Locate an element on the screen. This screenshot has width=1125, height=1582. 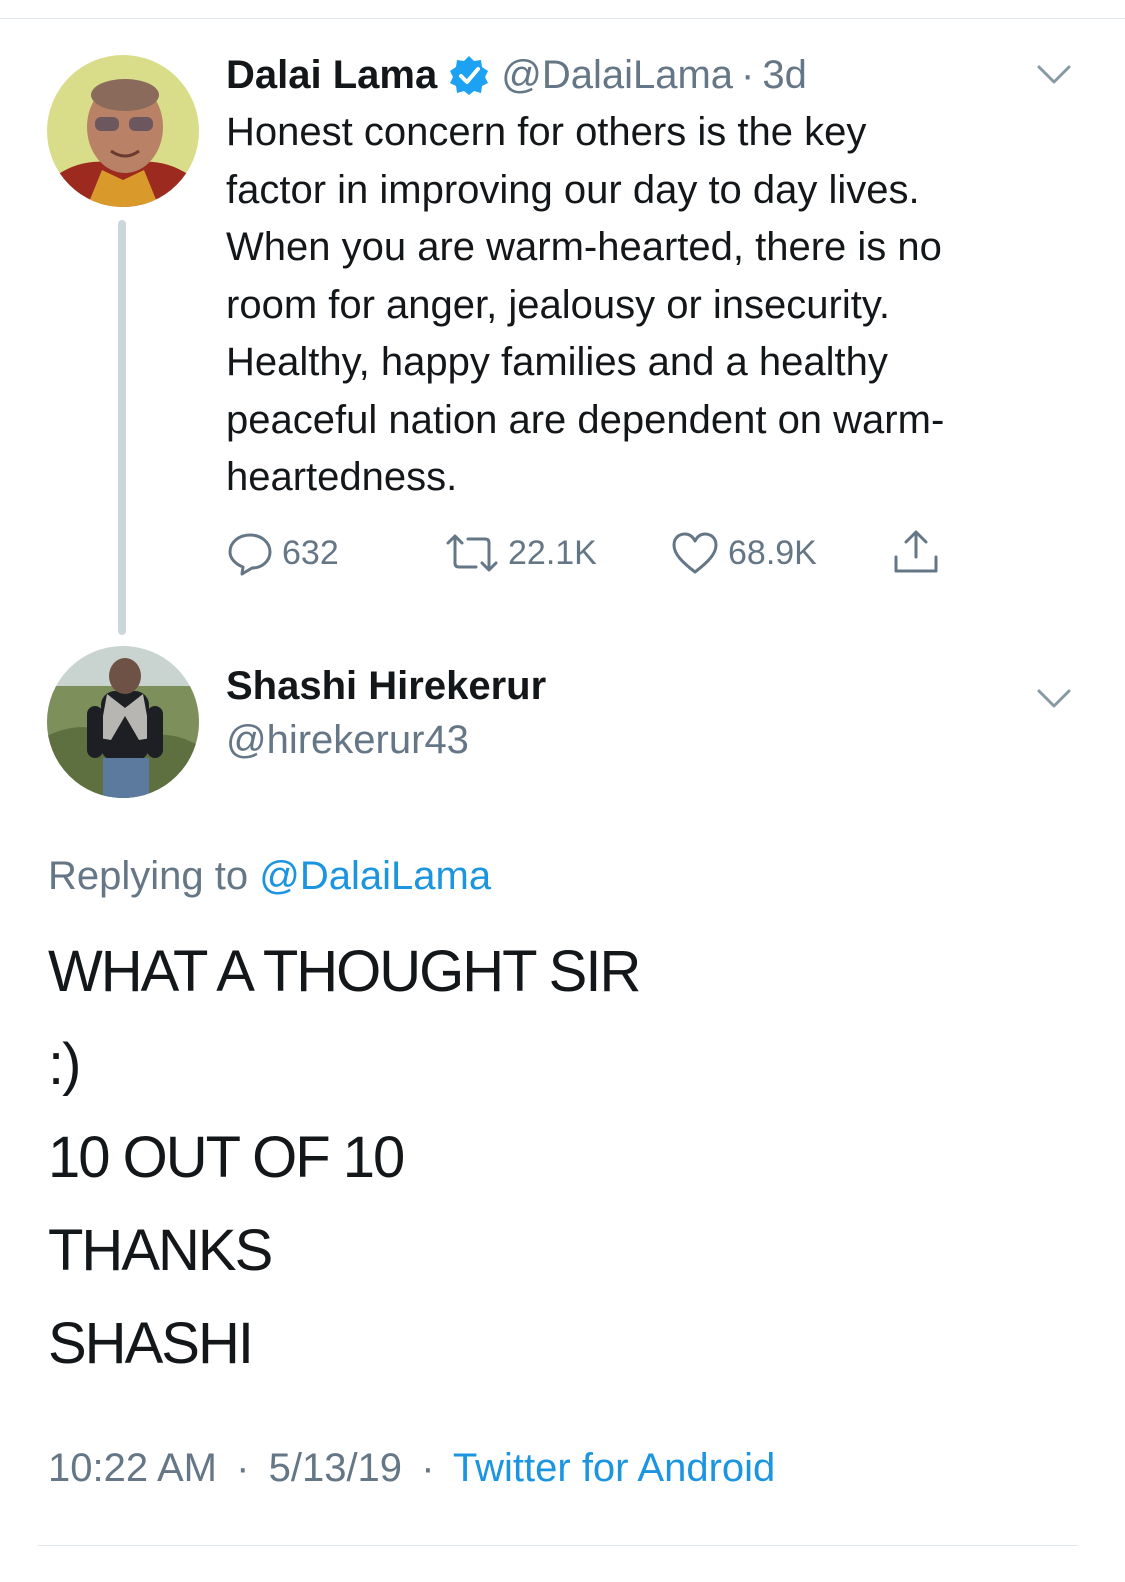
thread-connector-line is located at coordinates (122, 427).